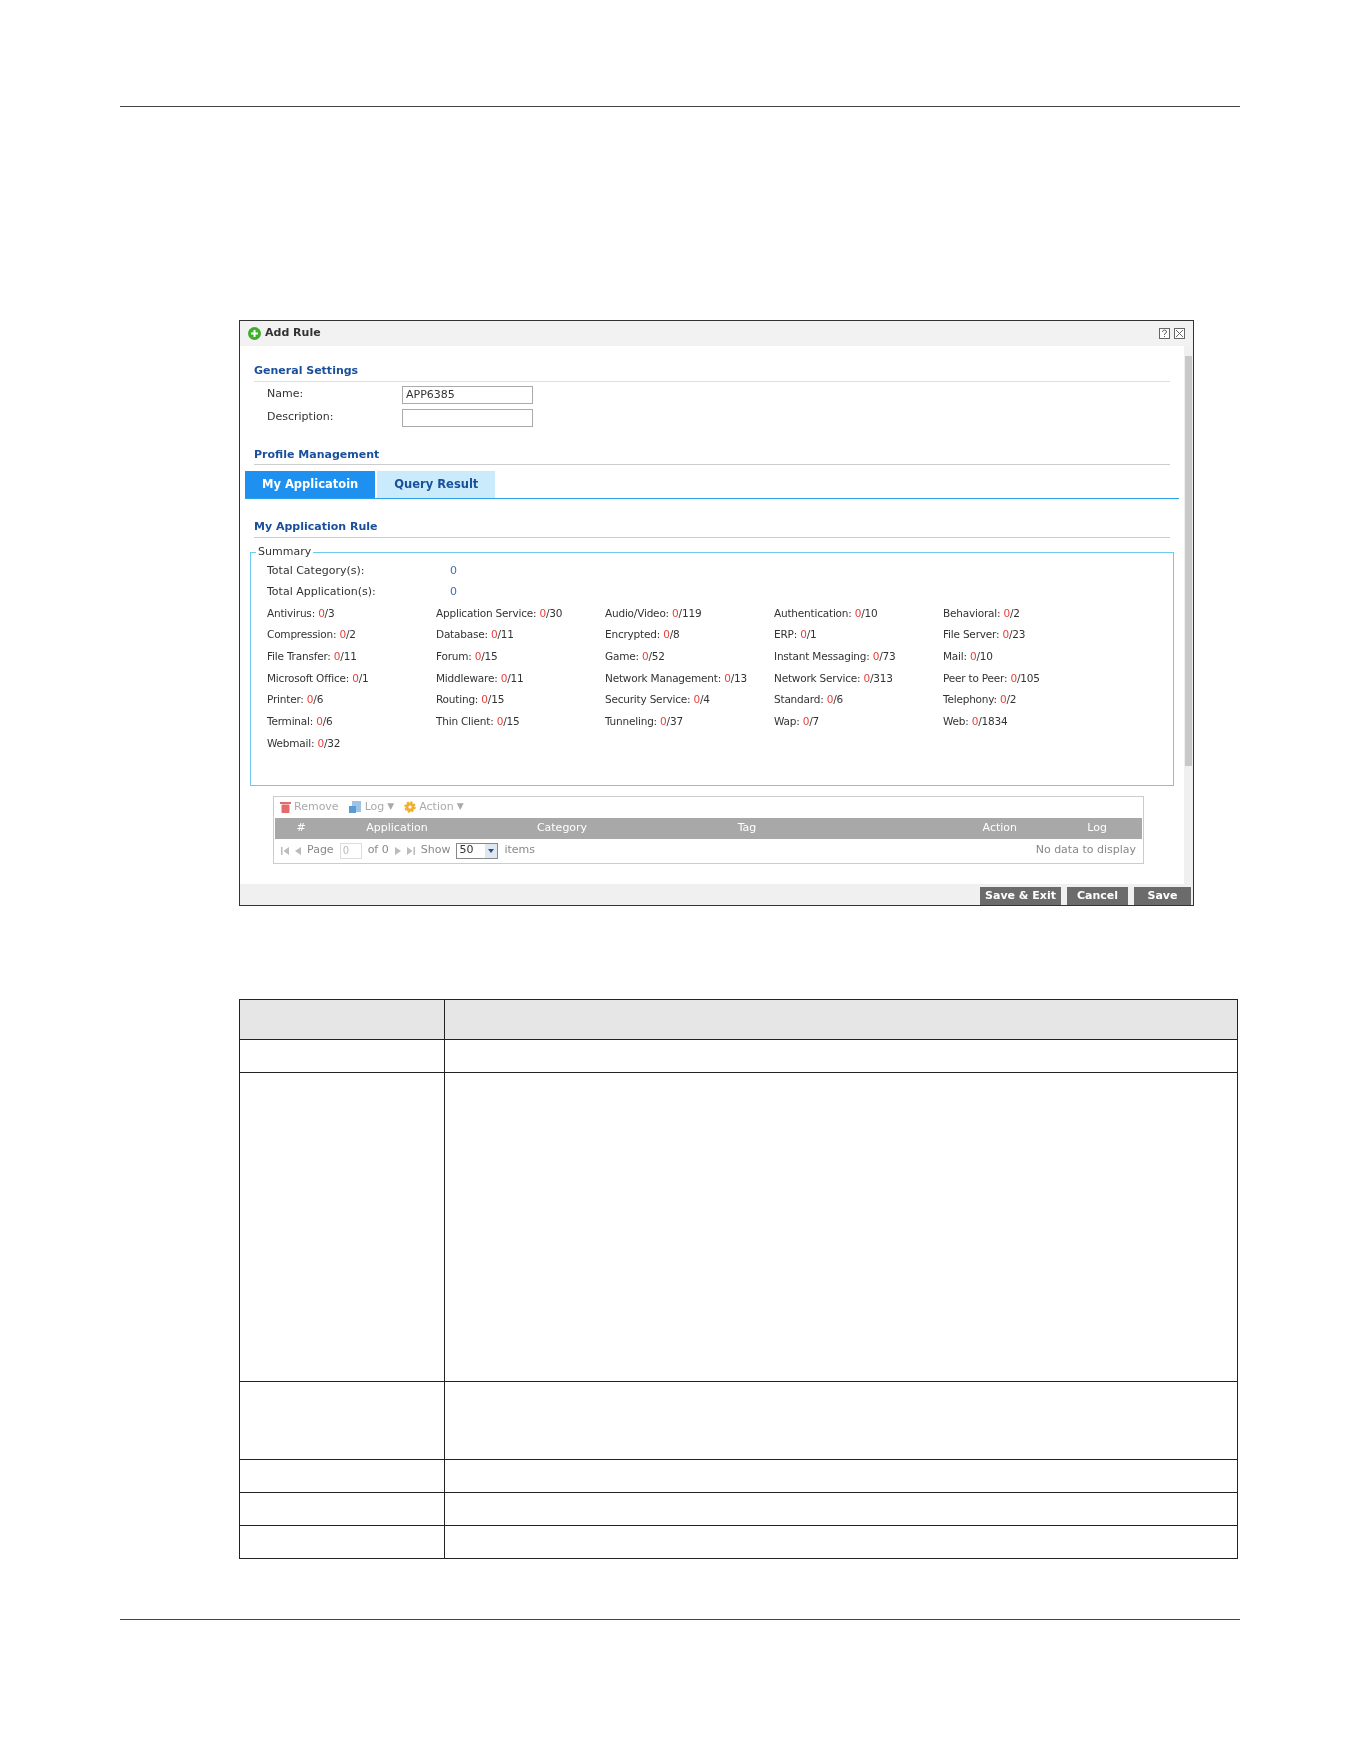 The width and height of the screenshot is (1361, 1761). What do you see at coordinates (298, 850) in the screenshot?
I see `previous-page-icon` at bounding box center [298, 850].